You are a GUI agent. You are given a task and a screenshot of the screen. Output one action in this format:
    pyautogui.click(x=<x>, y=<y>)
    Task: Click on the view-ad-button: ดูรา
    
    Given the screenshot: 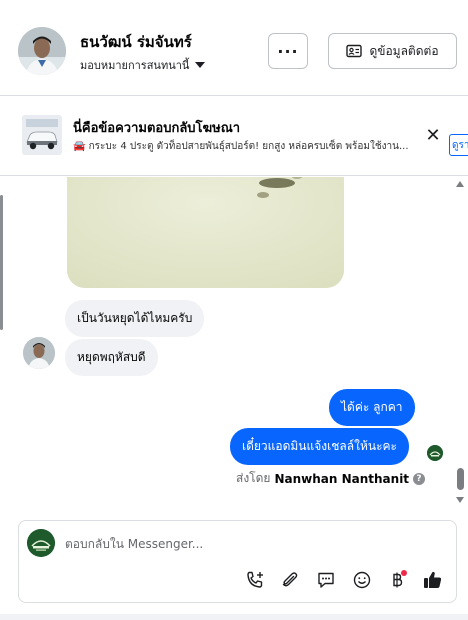 What is the action you would take?
    pyautogui.click(x=458, y=145)
    